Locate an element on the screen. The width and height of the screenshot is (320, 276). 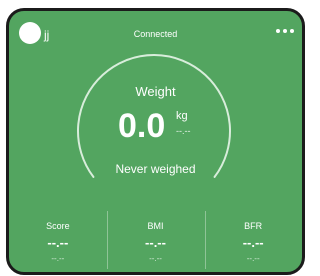
weight-value: 0.0 is located at coordinates (142, 126).